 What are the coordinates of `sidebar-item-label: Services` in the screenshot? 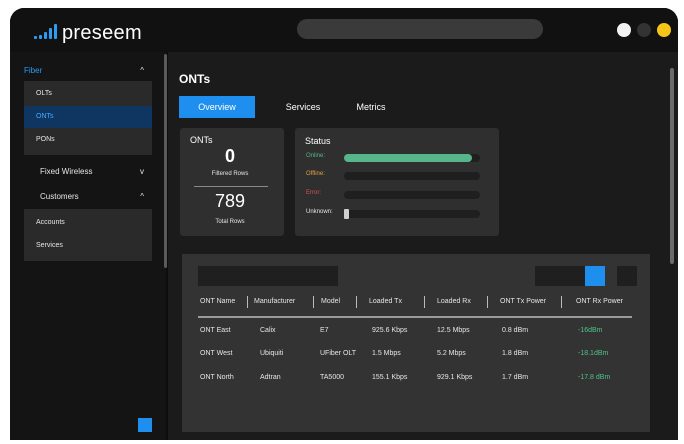 It's located at (49, 245).